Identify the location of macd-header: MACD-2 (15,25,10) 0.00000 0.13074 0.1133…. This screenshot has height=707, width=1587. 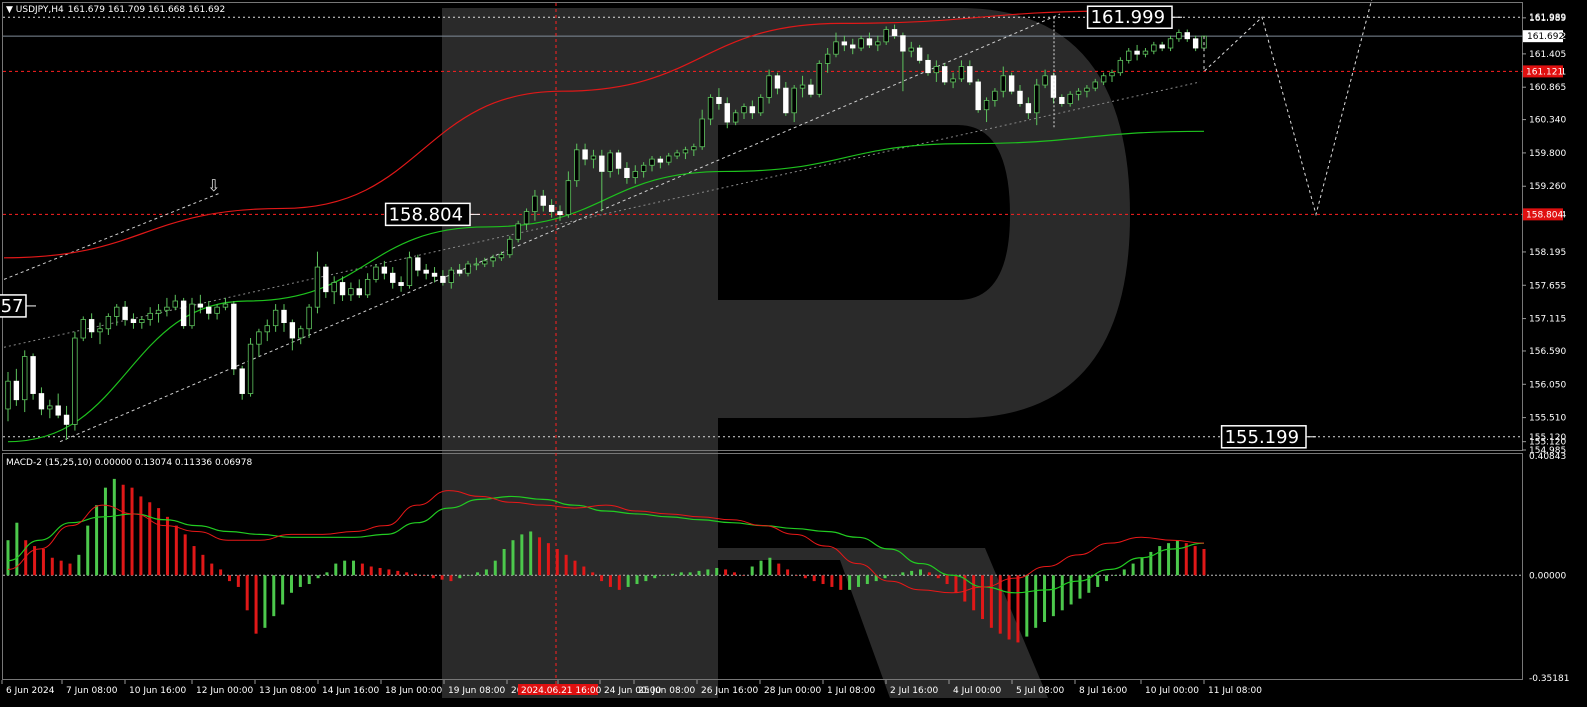
(129, 463).